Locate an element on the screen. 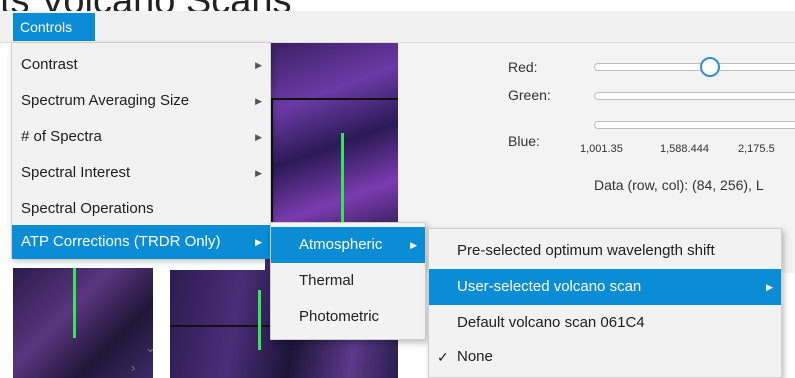 This screenshot has height=378, width=795. menu-item-thermal: Thermal is located at coordinates (348, 281).